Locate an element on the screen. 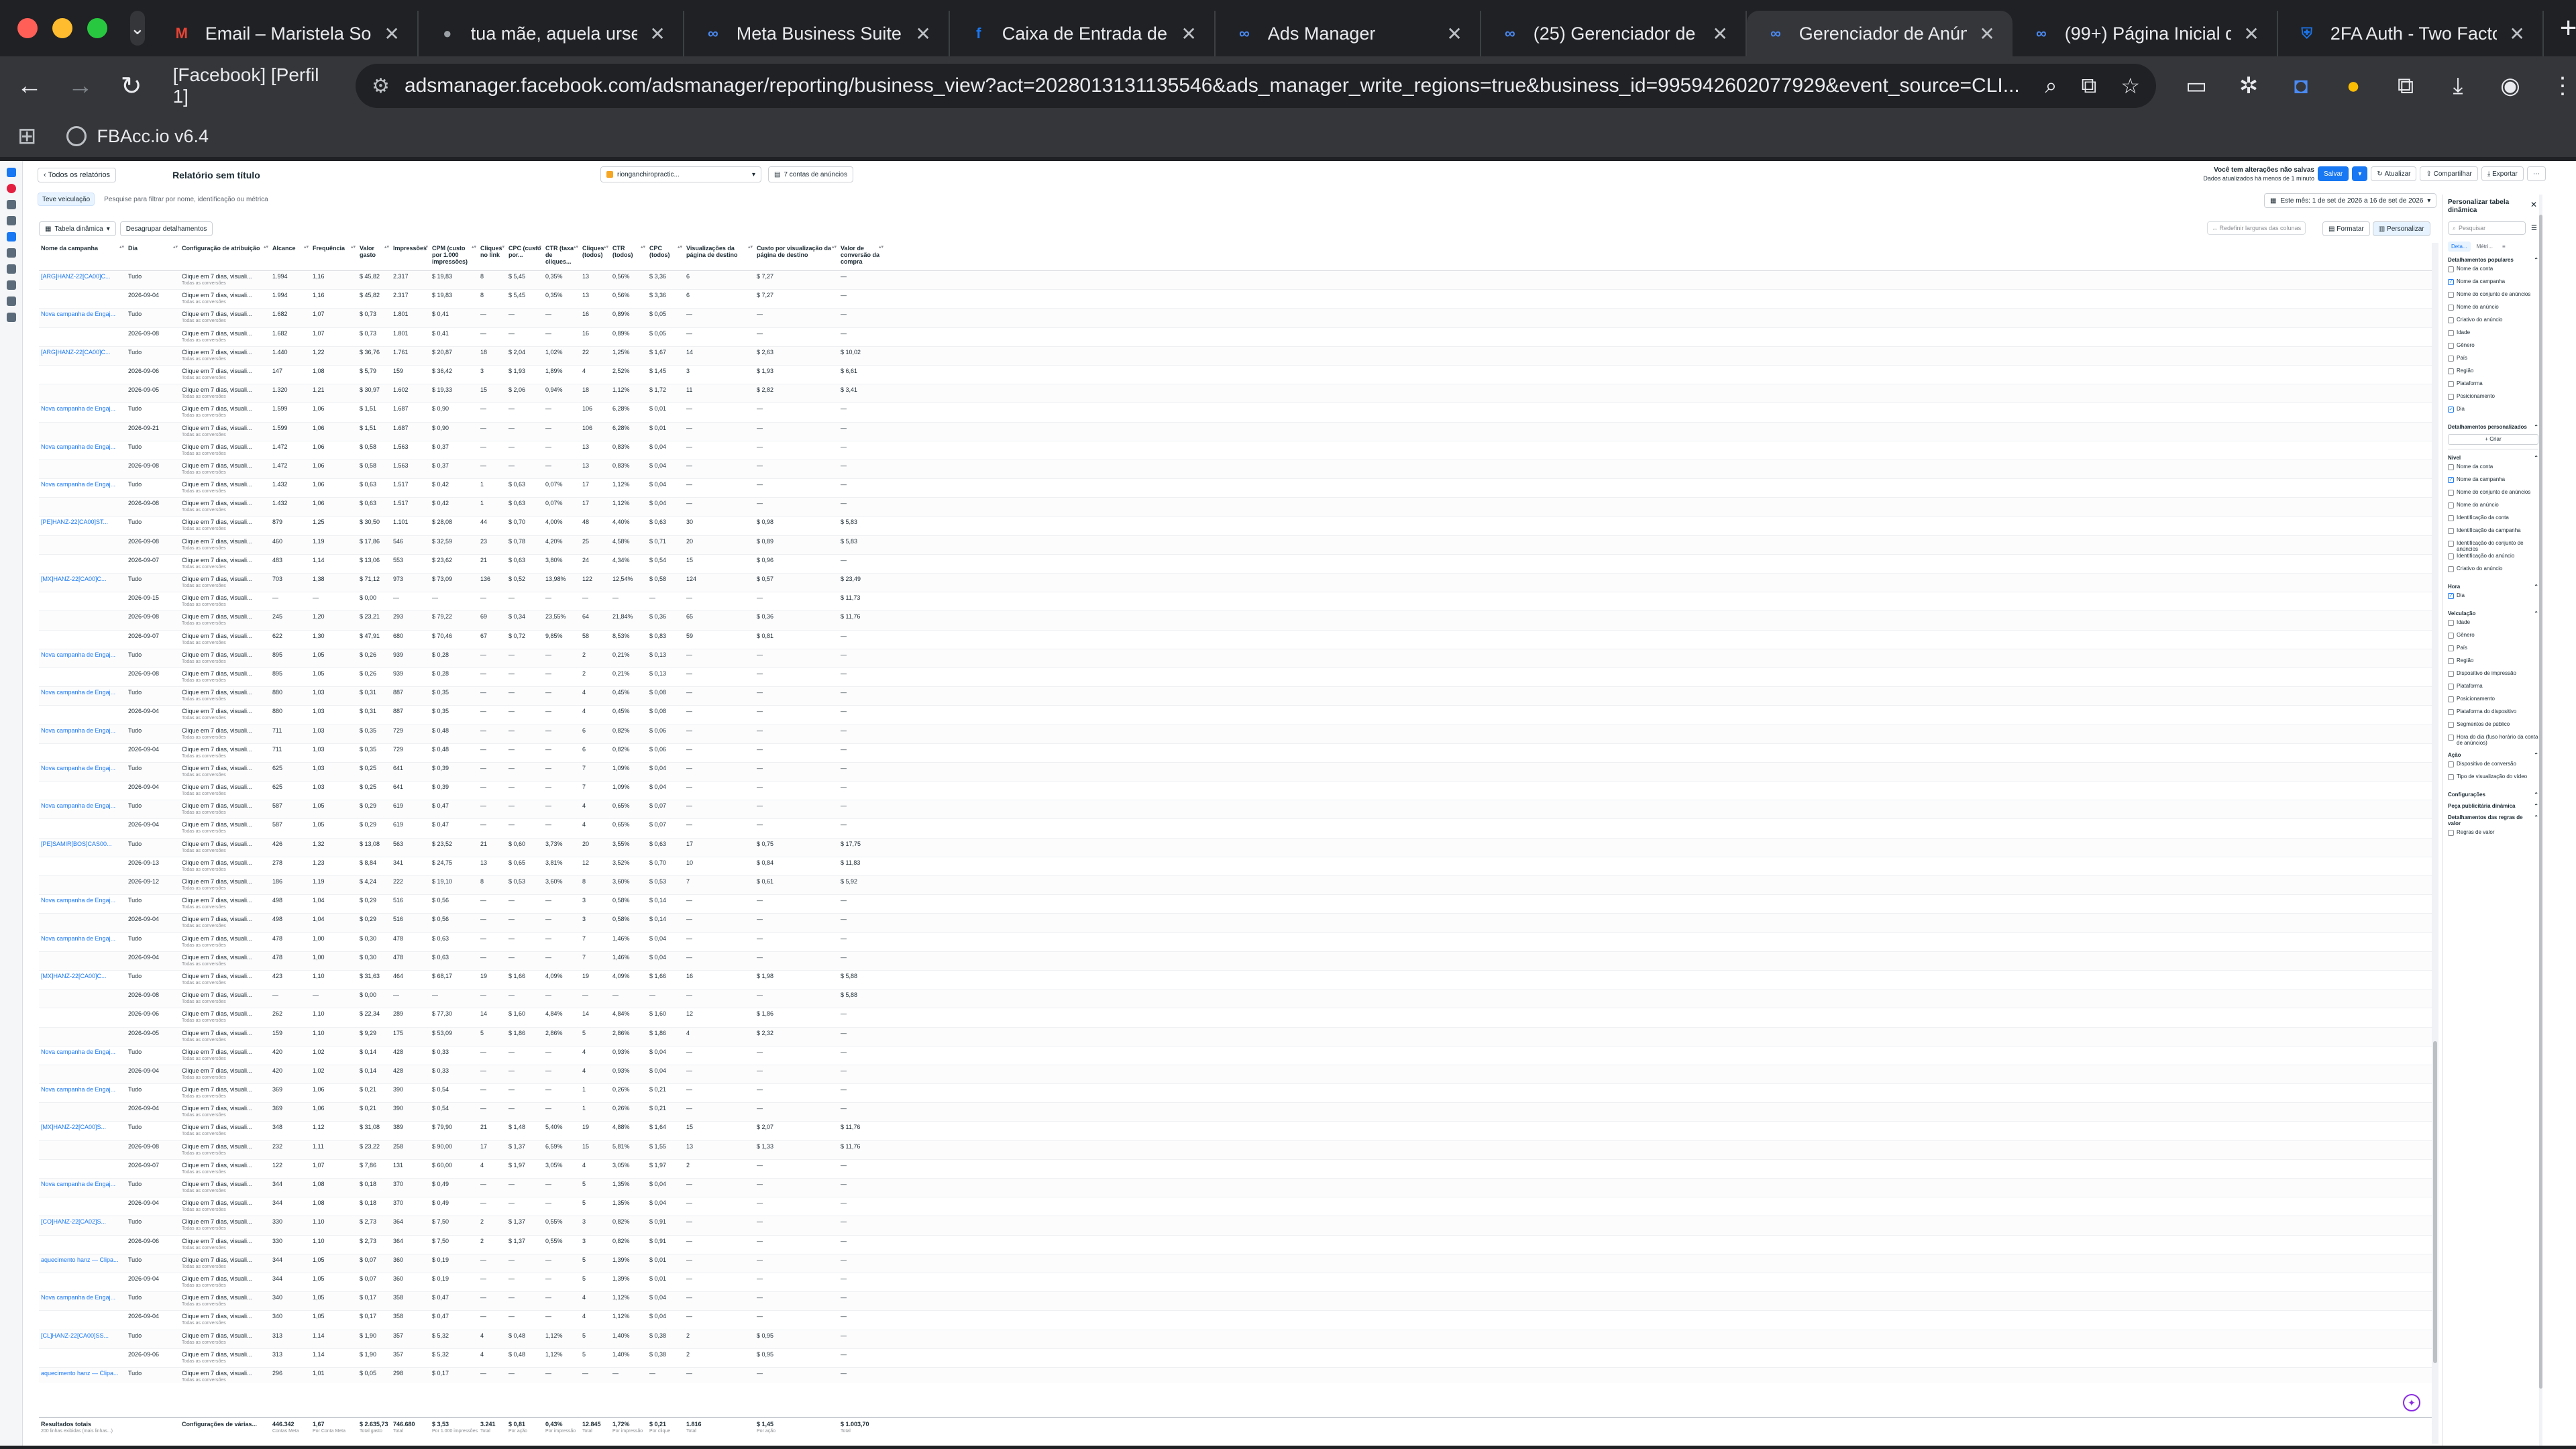 The height and width of the screenshot is (1449, 2576). create-breakdown-button: + Criar is located at coordinates (2493, 439).